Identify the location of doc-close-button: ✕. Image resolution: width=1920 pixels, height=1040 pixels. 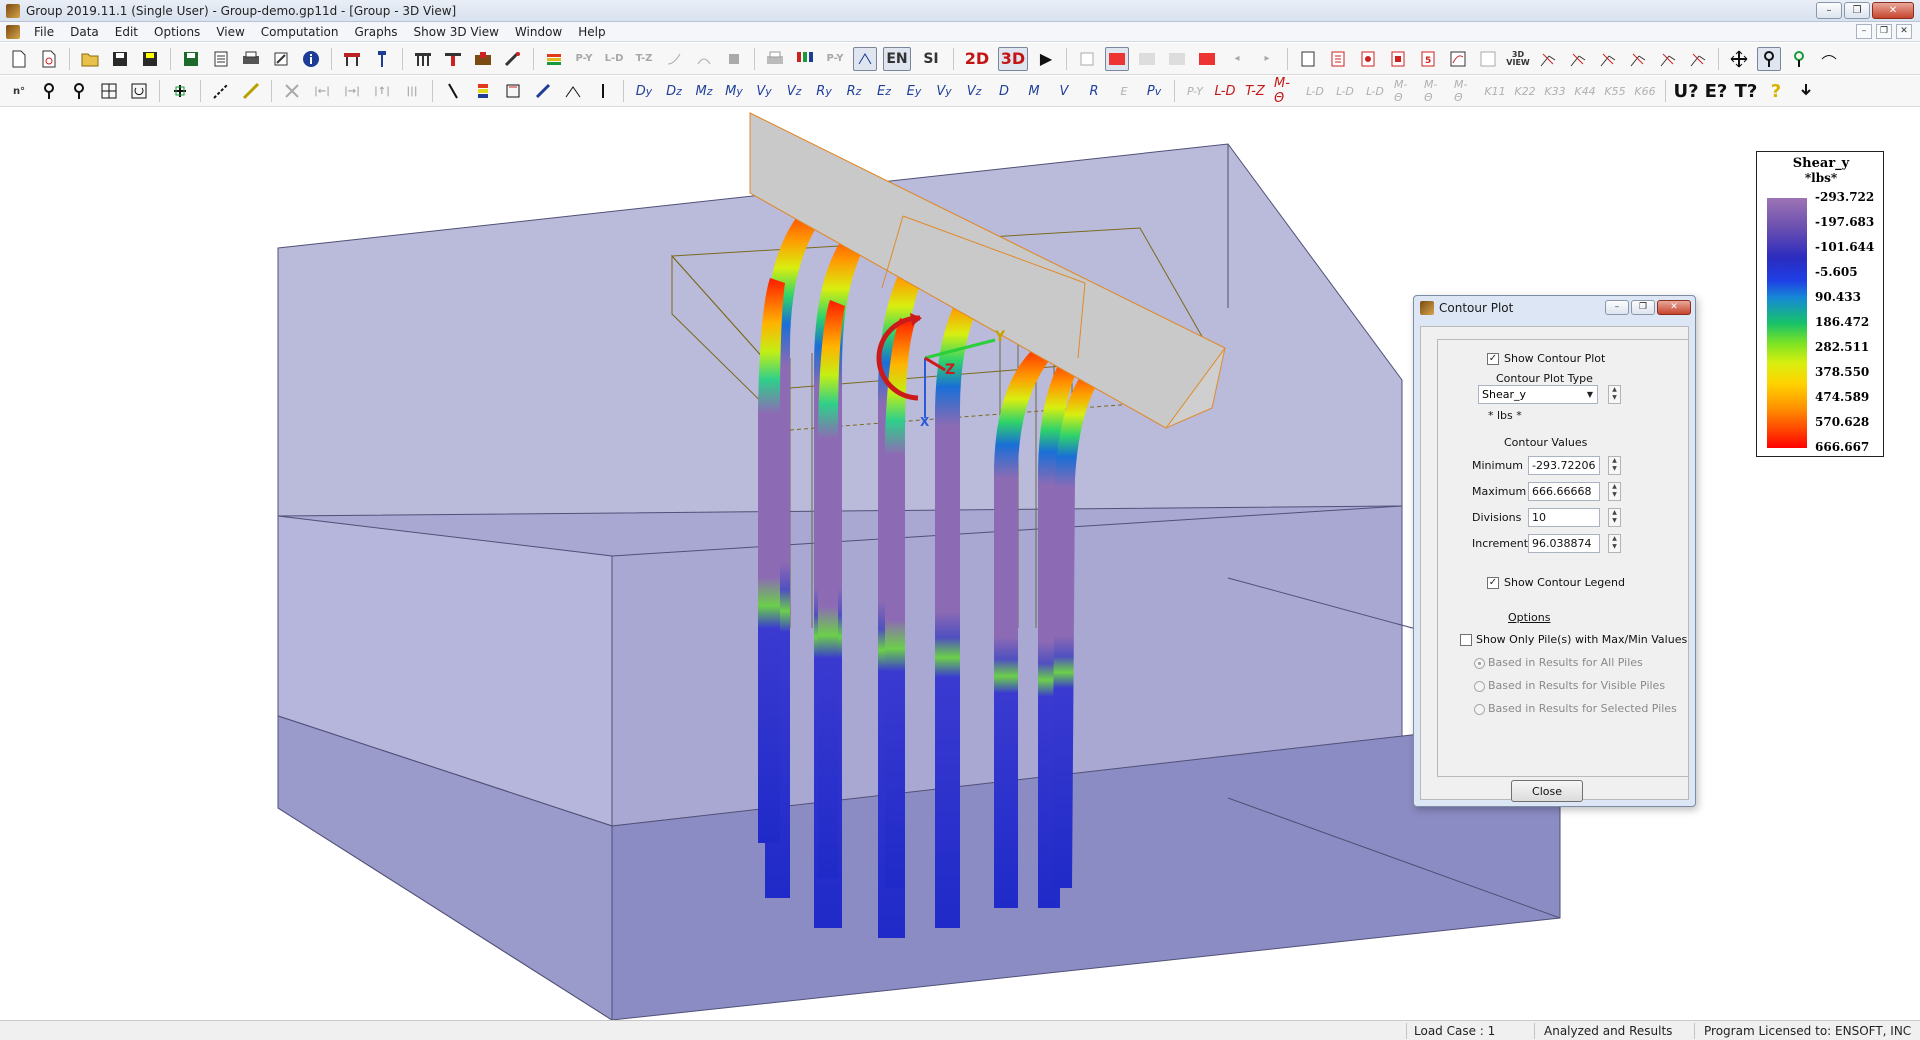
(1904, 31).